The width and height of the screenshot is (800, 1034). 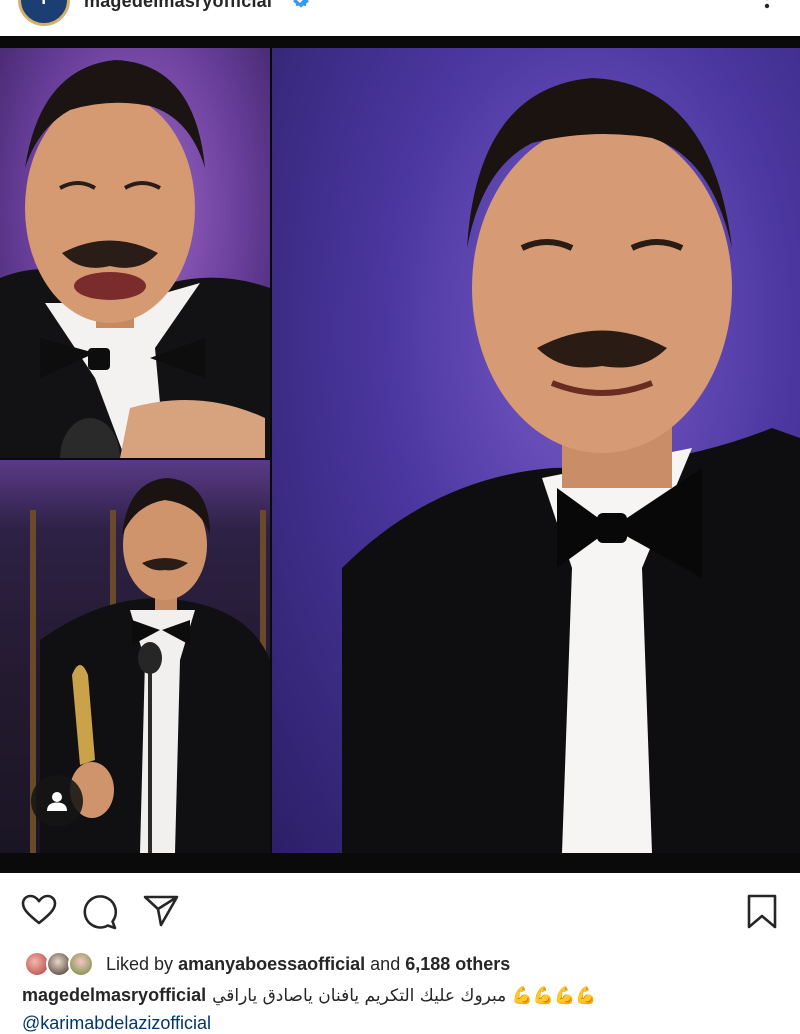 I want to click on liker-avatars, so click(x=61, y=964).